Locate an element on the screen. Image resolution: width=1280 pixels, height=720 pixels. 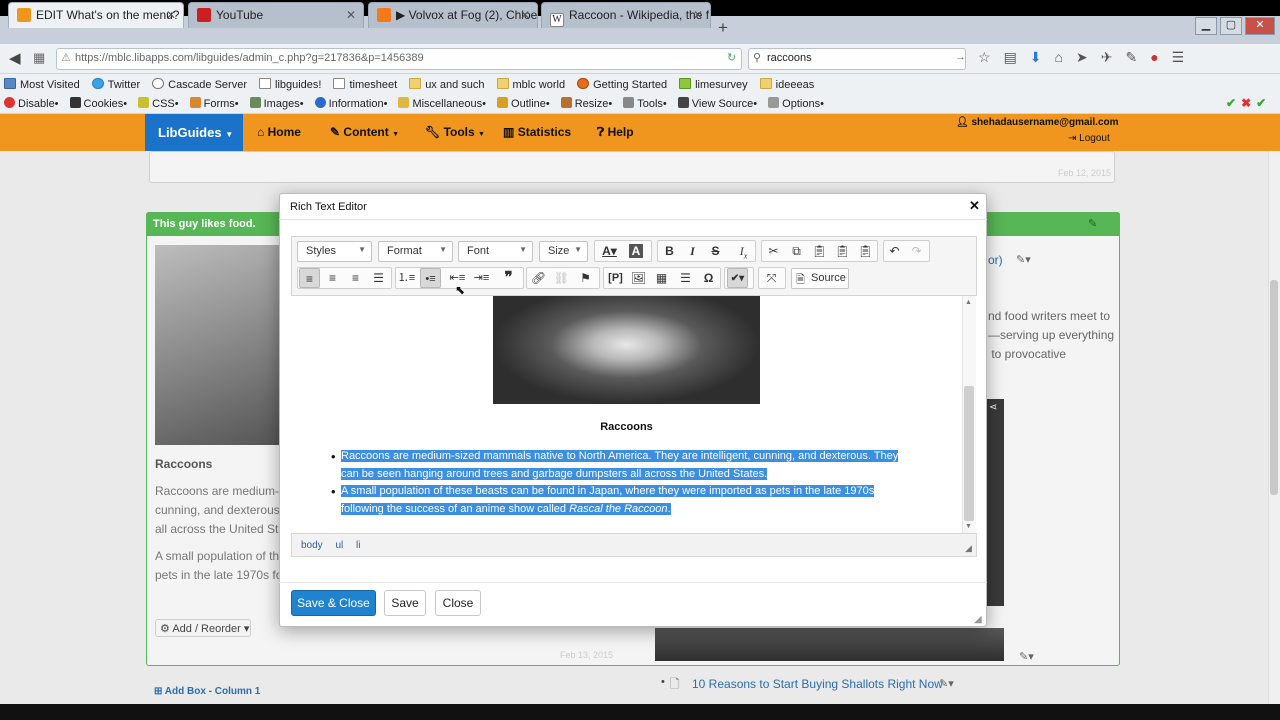
dev-images: Images• is located at coordinates (276, 103).